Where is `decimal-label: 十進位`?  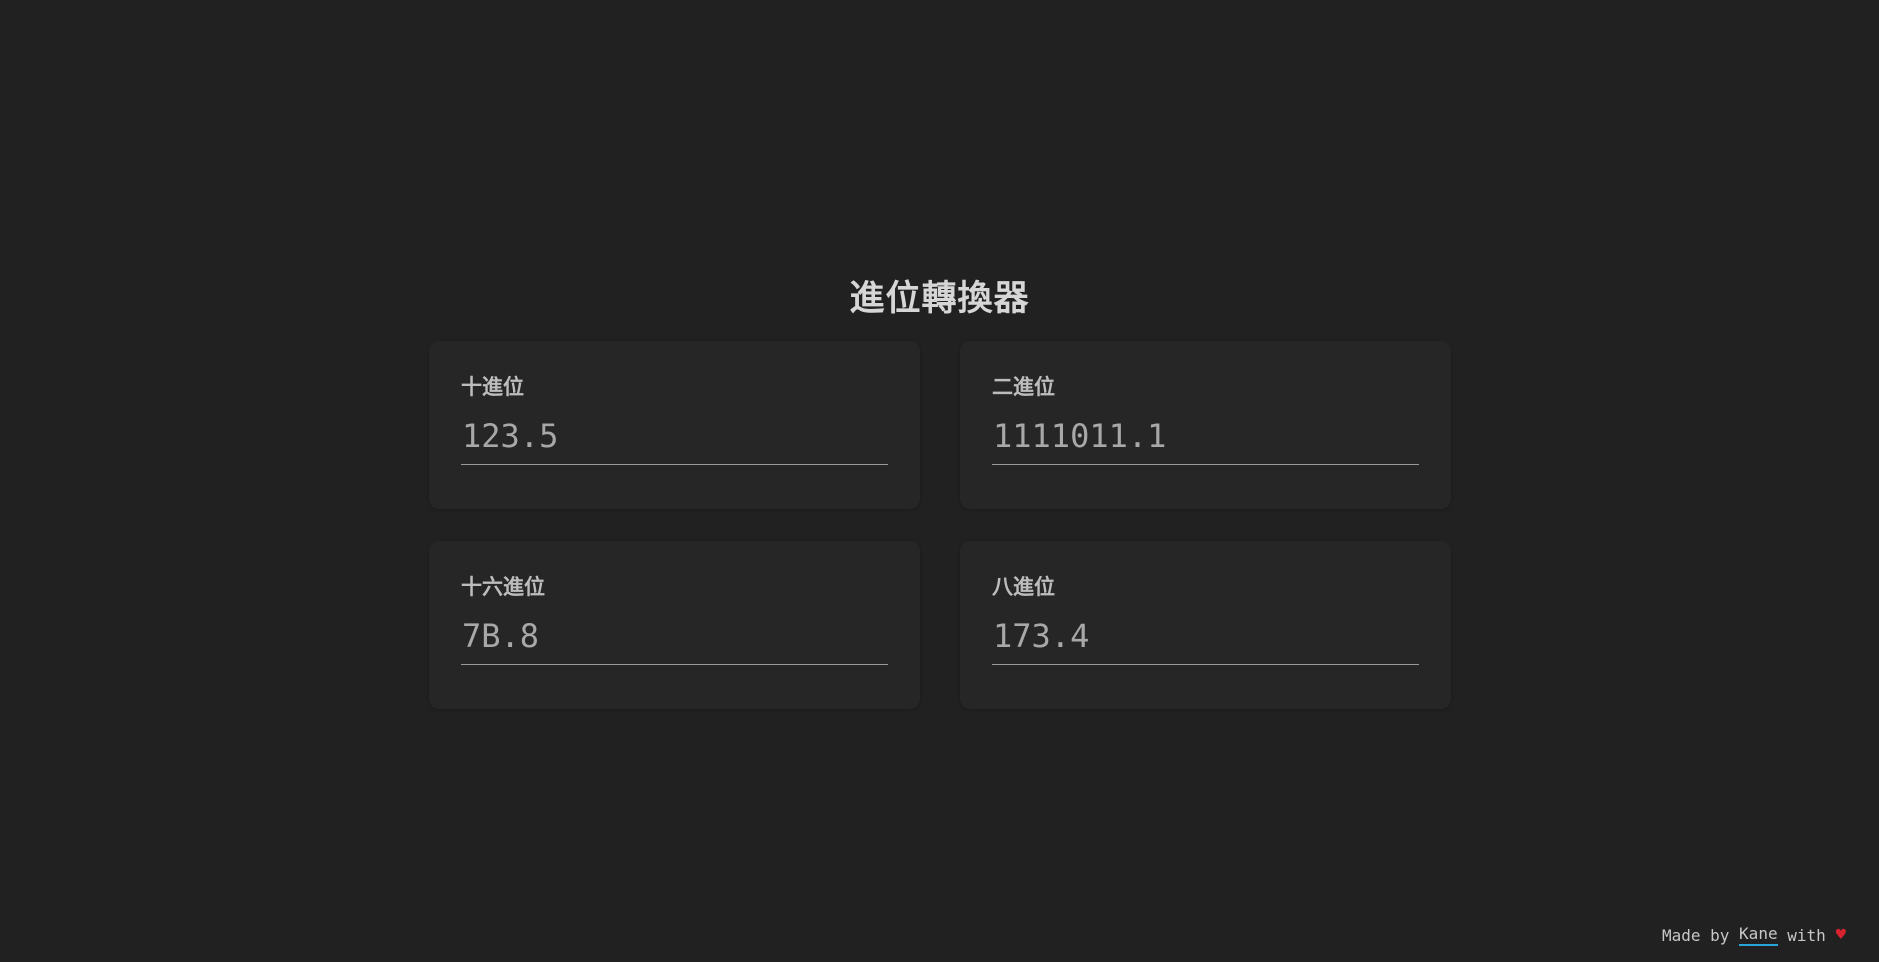
decimal-label: 十進位 is located at coordinates (492, 387).